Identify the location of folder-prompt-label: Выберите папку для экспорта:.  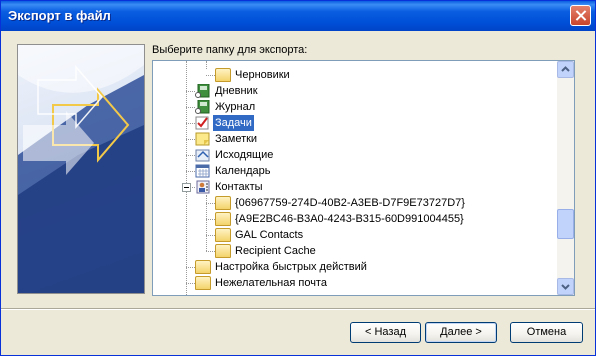
(230, 50).